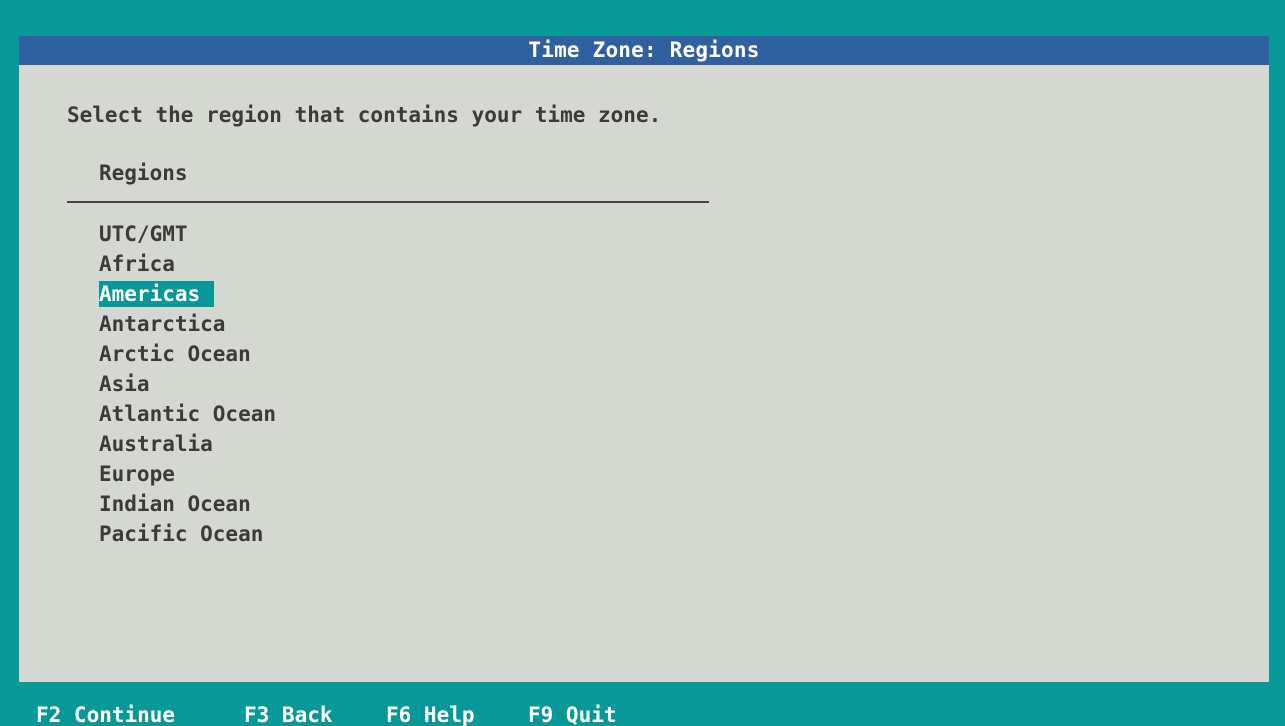 The width and height of the screenshot is (1285, 726). What do you see at coordinates (143, 173) in the screenshot?
I see `regions-column-header: Regions` at bounding box center [143, 173].